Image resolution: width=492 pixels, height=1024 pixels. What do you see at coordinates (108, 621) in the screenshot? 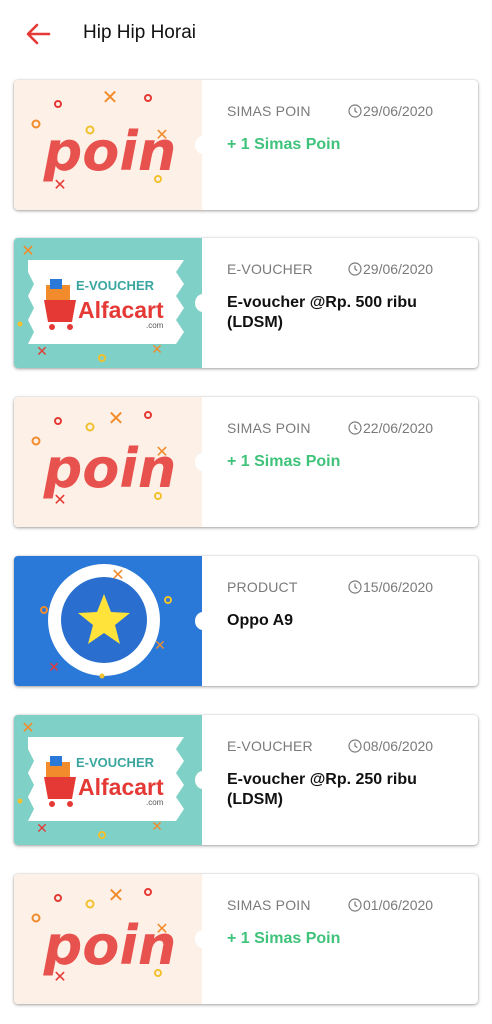
I see `product-thumbnail: ✕ ✕ ✕` at bounding box center [108, 621].